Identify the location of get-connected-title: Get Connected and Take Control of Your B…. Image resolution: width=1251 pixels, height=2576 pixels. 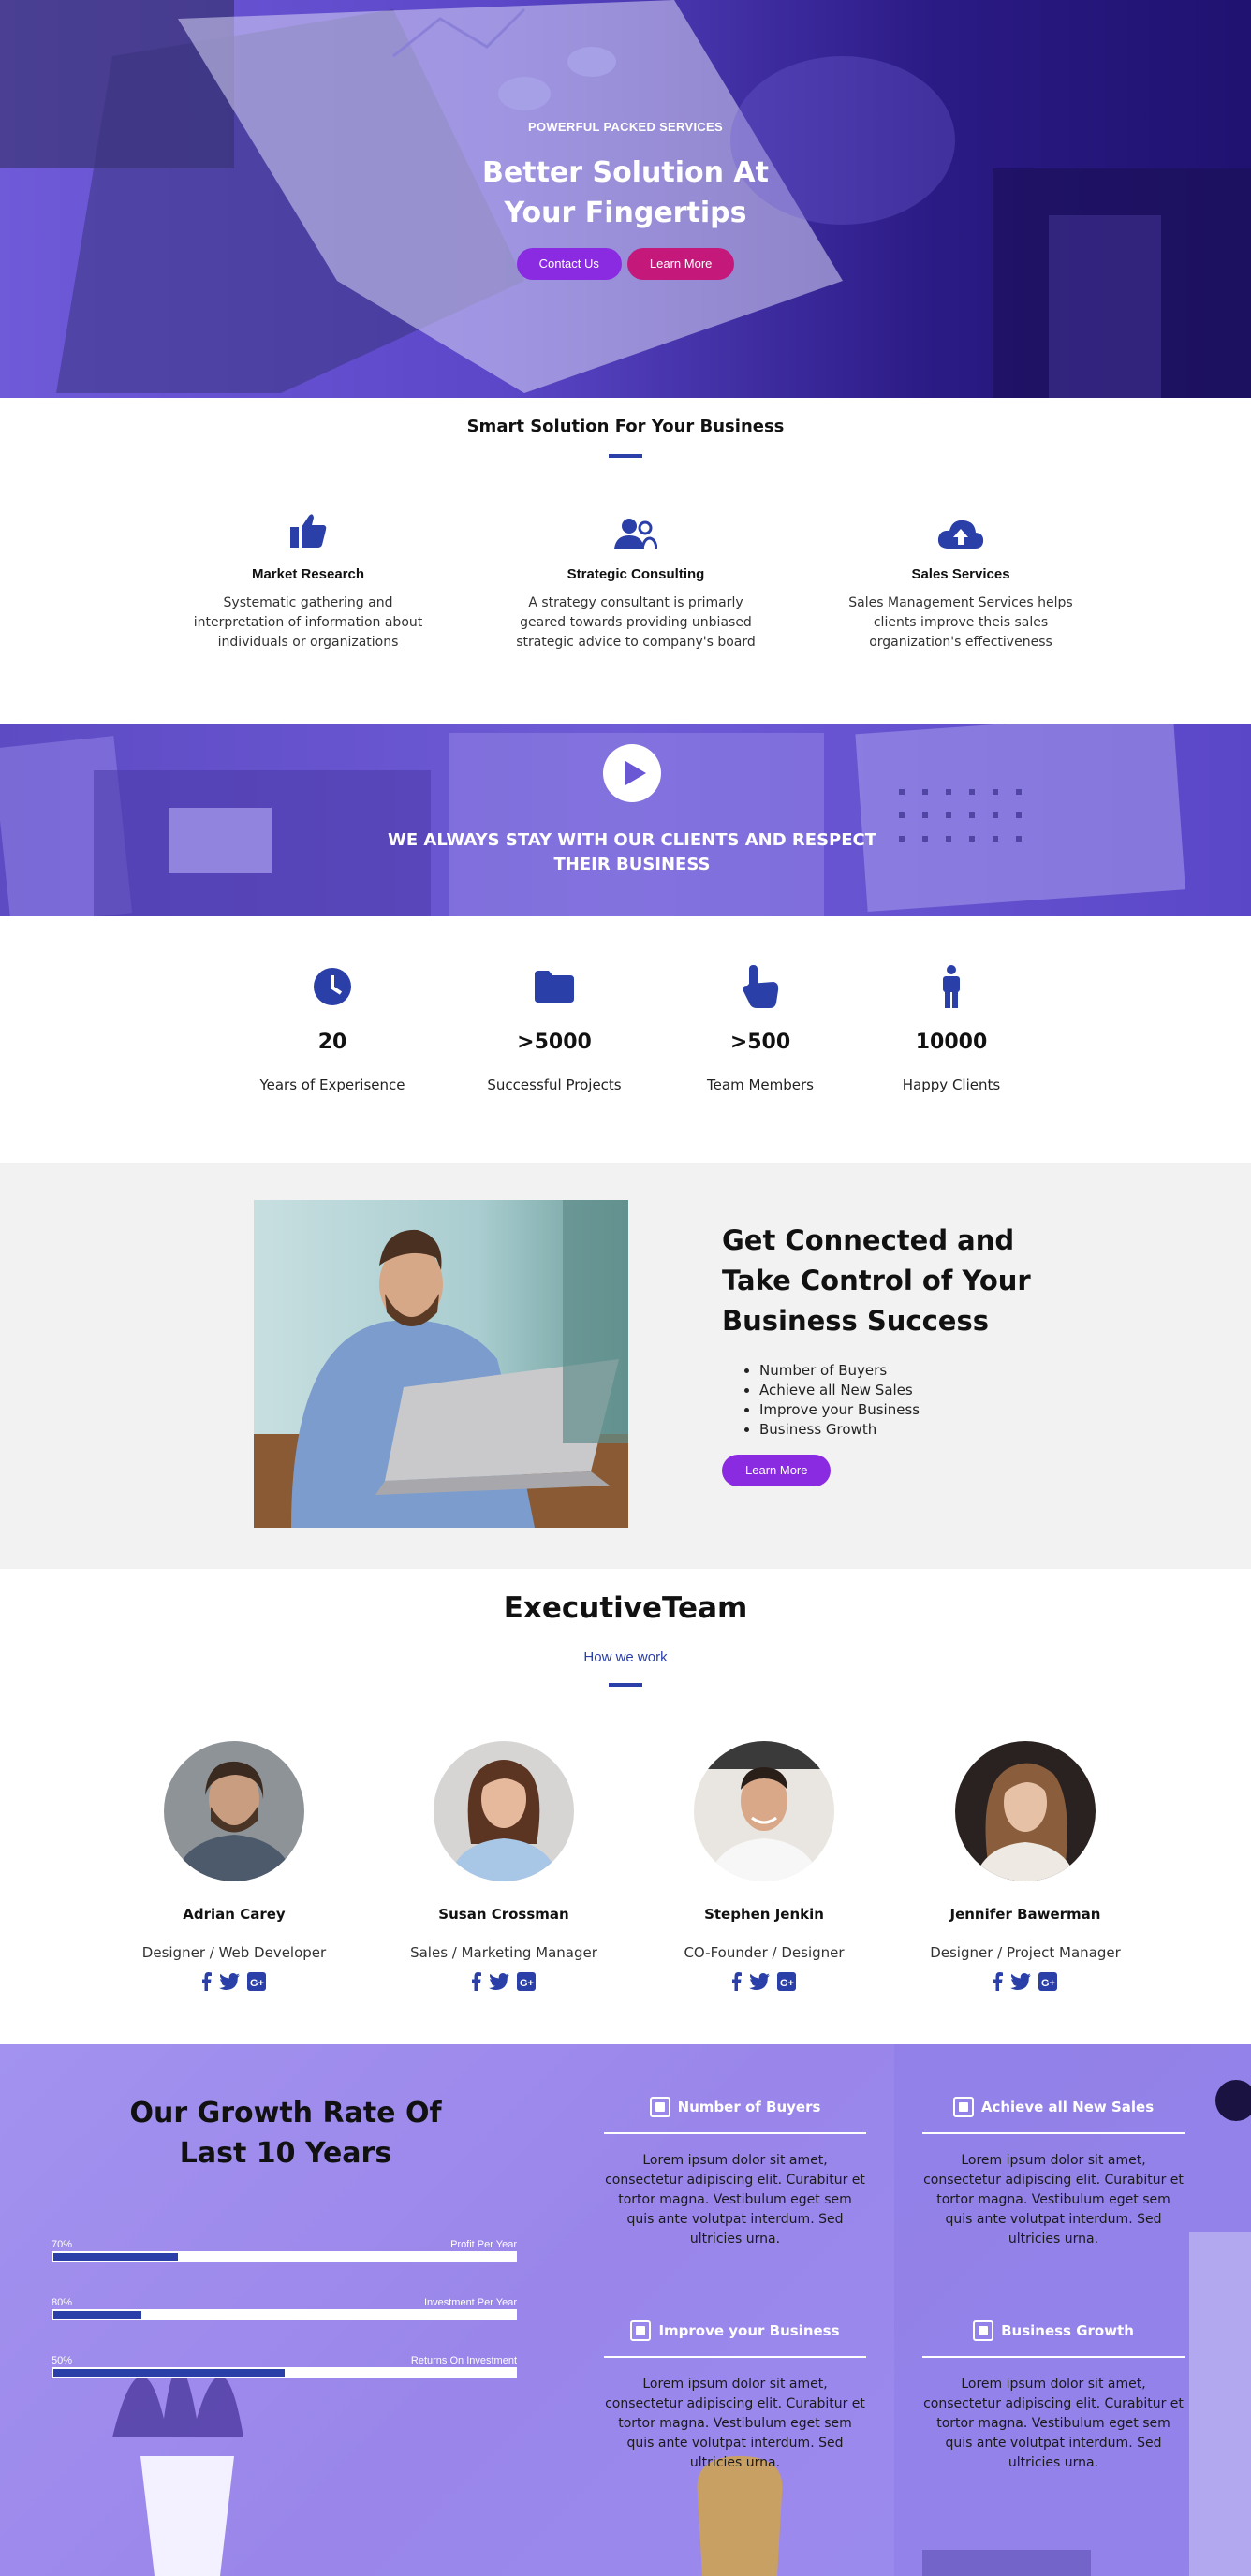
(877, 1280).